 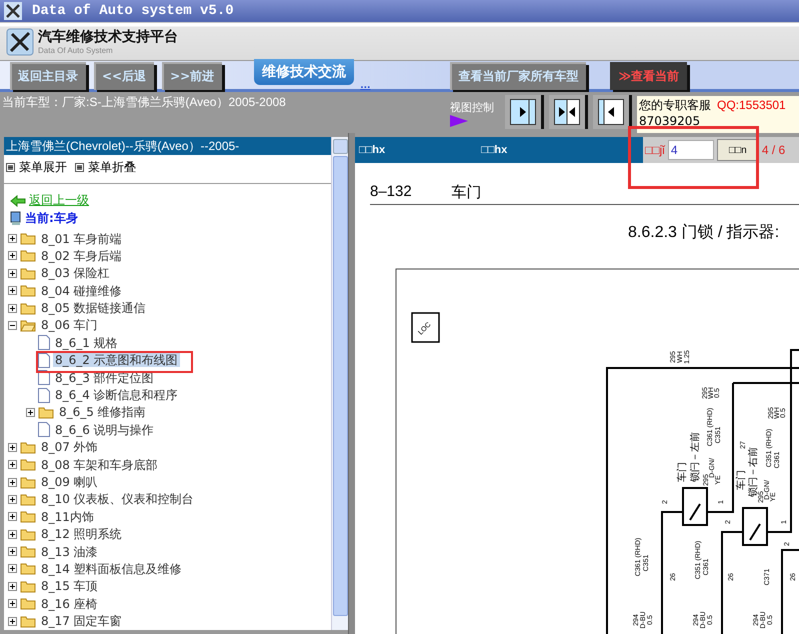 I want to click on tree-item: 8_13 油漆, so click(x=69, y=551).